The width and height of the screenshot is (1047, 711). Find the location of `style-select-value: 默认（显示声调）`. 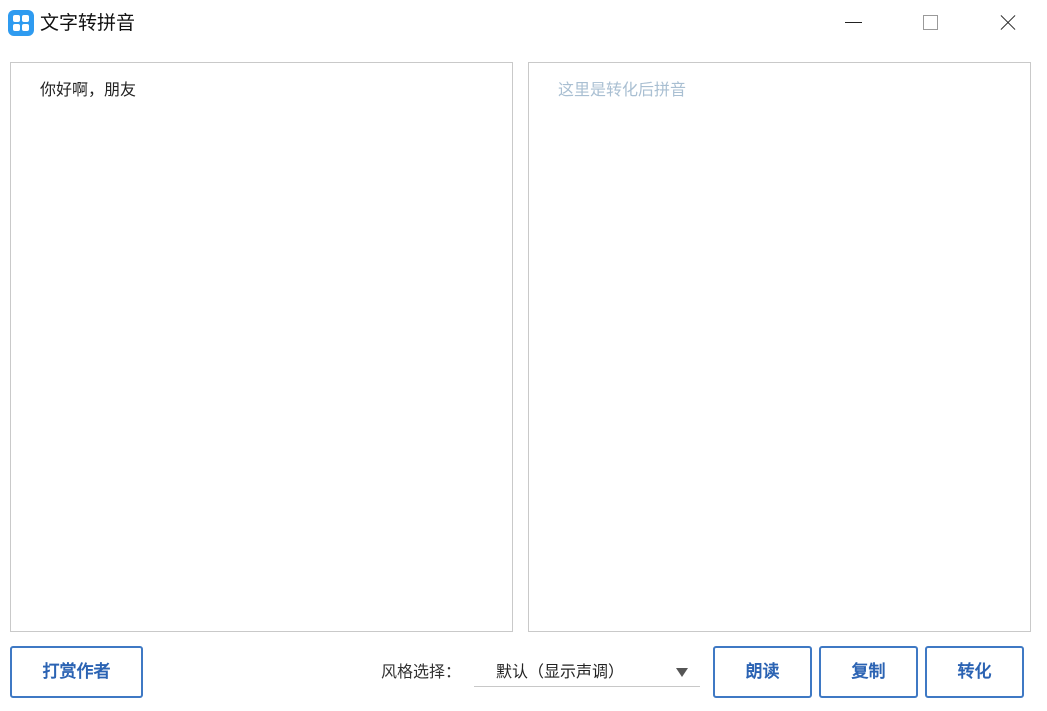

style-select-value: 默认（显示声调） is located at coordinates (560, 671).